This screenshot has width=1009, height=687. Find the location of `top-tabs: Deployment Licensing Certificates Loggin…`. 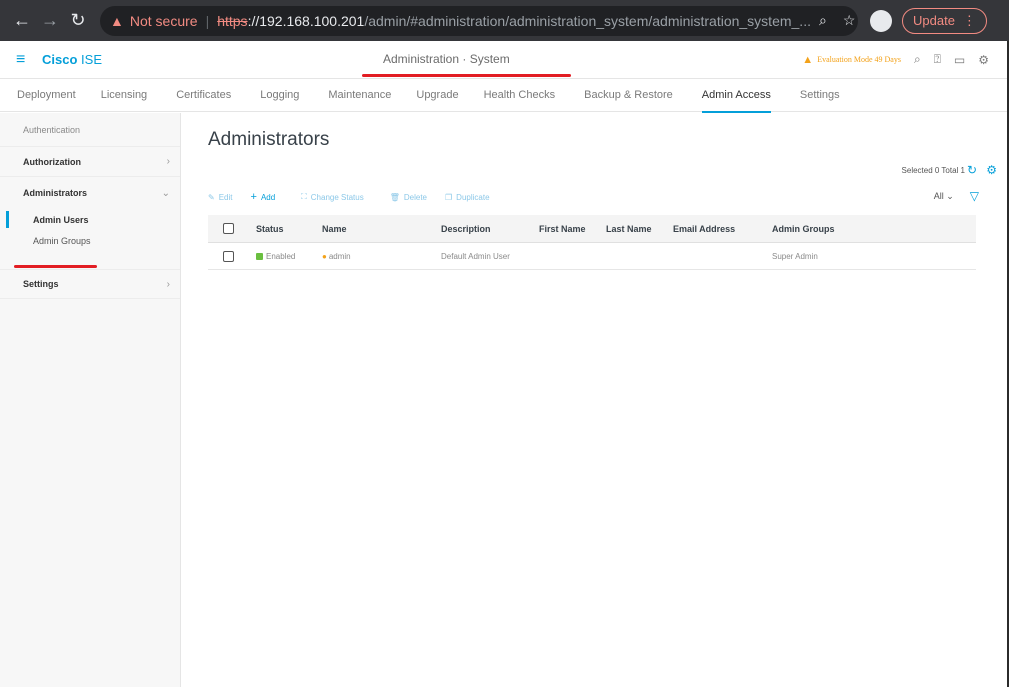

top-tabs: Deployment Licensing Certificates Loggin… is located at coordinates (503, 96).